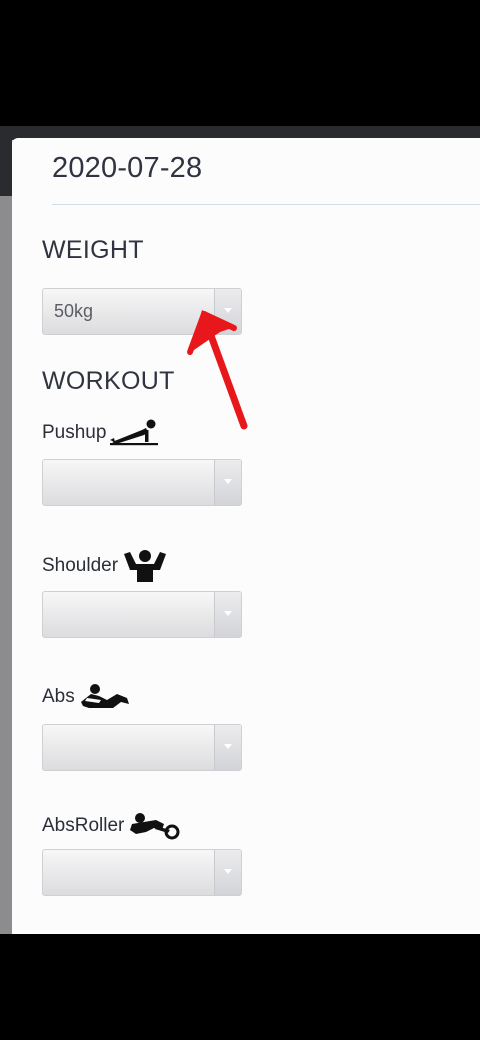 Image resolution: width=480 pixels, height=1040 pixels. Describe the element at coordinates (142, 482) in the screenshot. I see `pushup-select` at that location.